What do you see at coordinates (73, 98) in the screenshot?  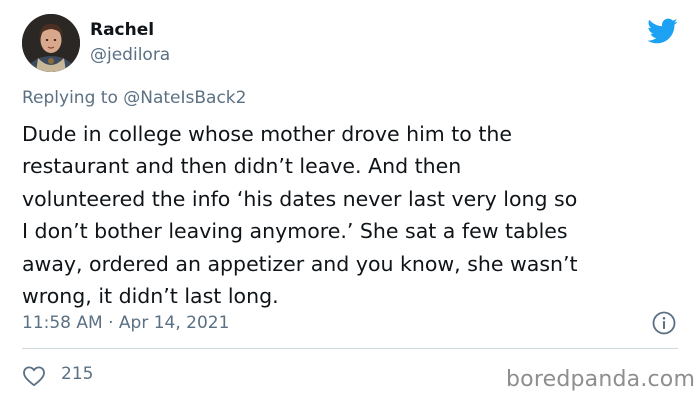 I see `replying-prefix: Replying to` at bounding box center [73, 98].